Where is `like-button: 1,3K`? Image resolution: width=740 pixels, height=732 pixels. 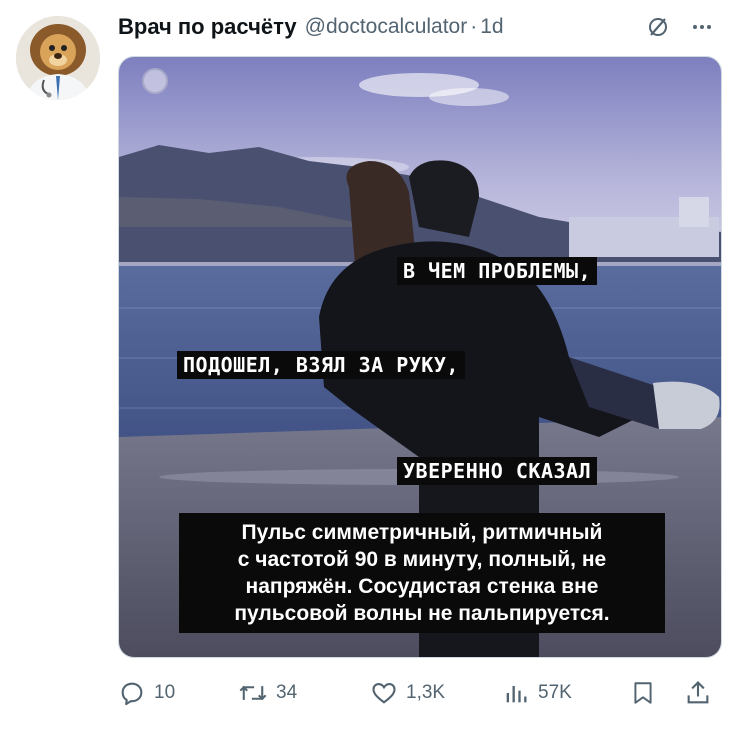 like-button: 1,3K is located at coordinates (407, 693).